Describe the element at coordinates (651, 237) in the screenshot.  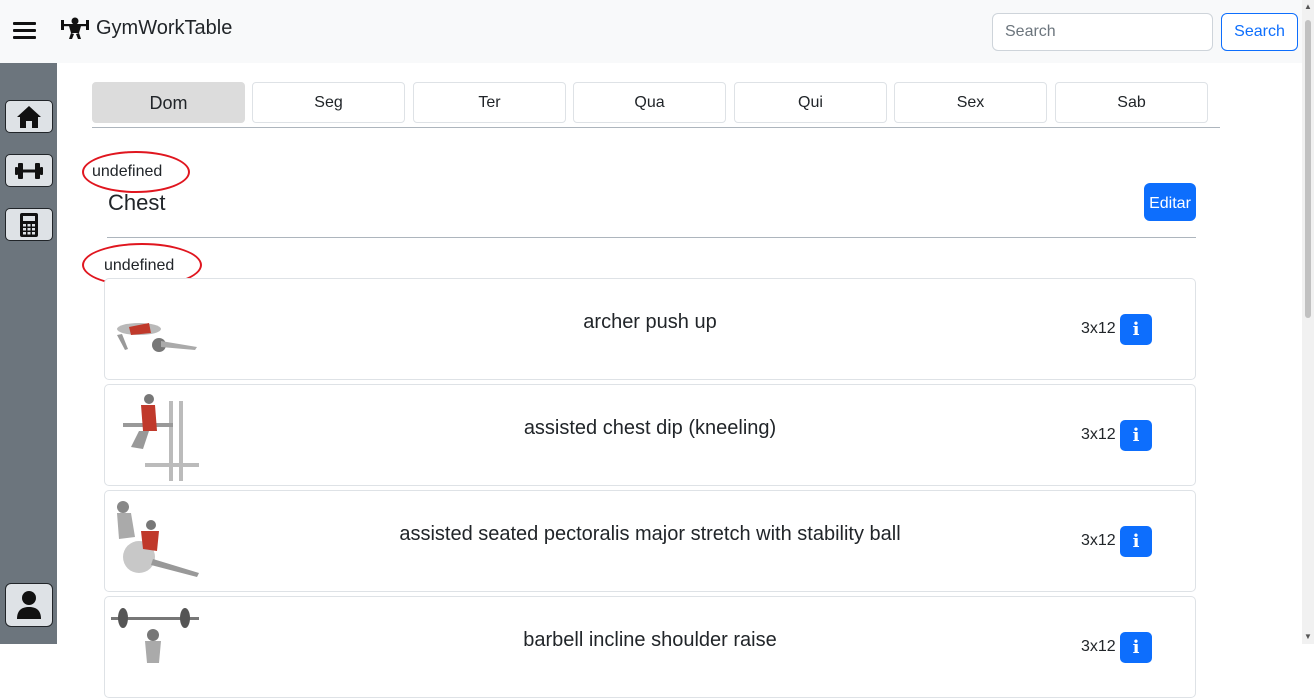
I see `divider` at that location.